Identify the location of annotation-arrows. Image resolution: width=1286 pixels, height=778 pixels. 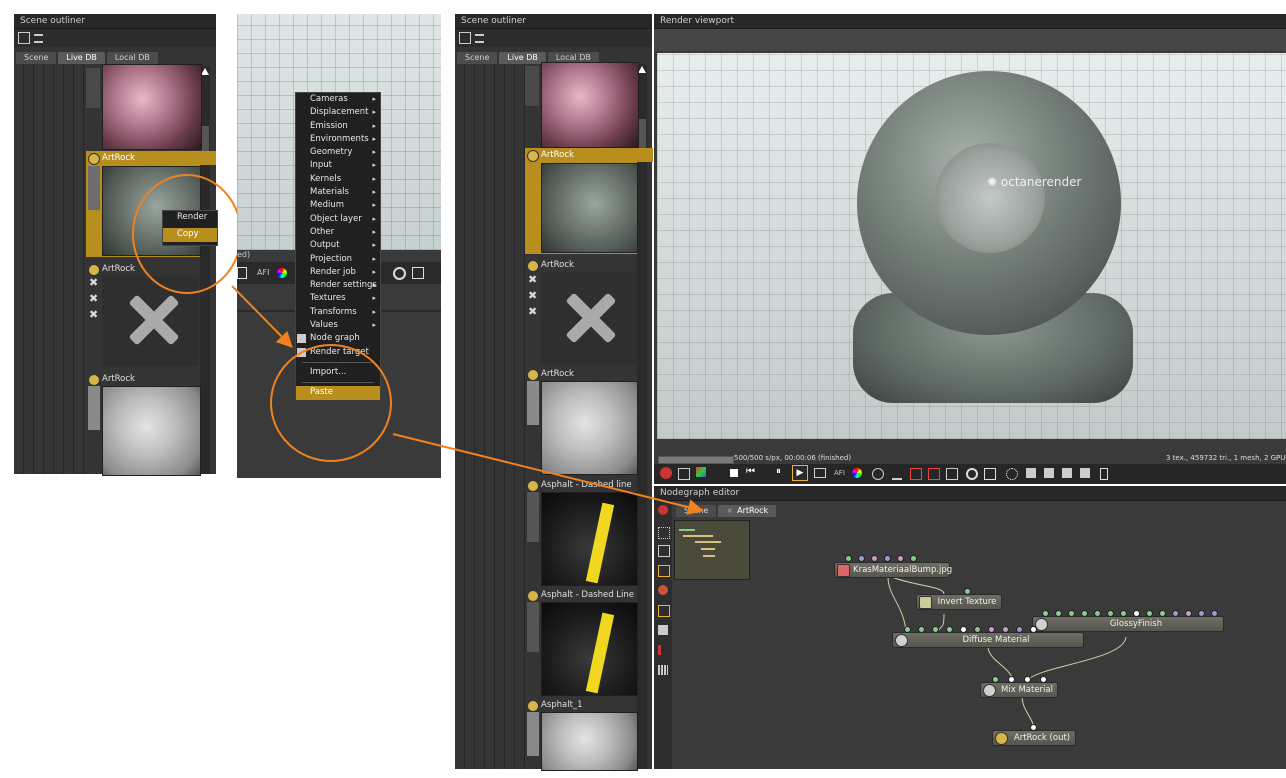
(467, 400).